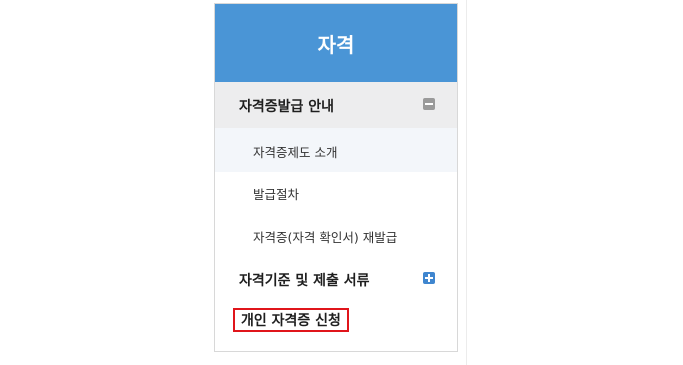  I want to click on sub-item-issue-procedure: 발급절차, so click(276, 193).